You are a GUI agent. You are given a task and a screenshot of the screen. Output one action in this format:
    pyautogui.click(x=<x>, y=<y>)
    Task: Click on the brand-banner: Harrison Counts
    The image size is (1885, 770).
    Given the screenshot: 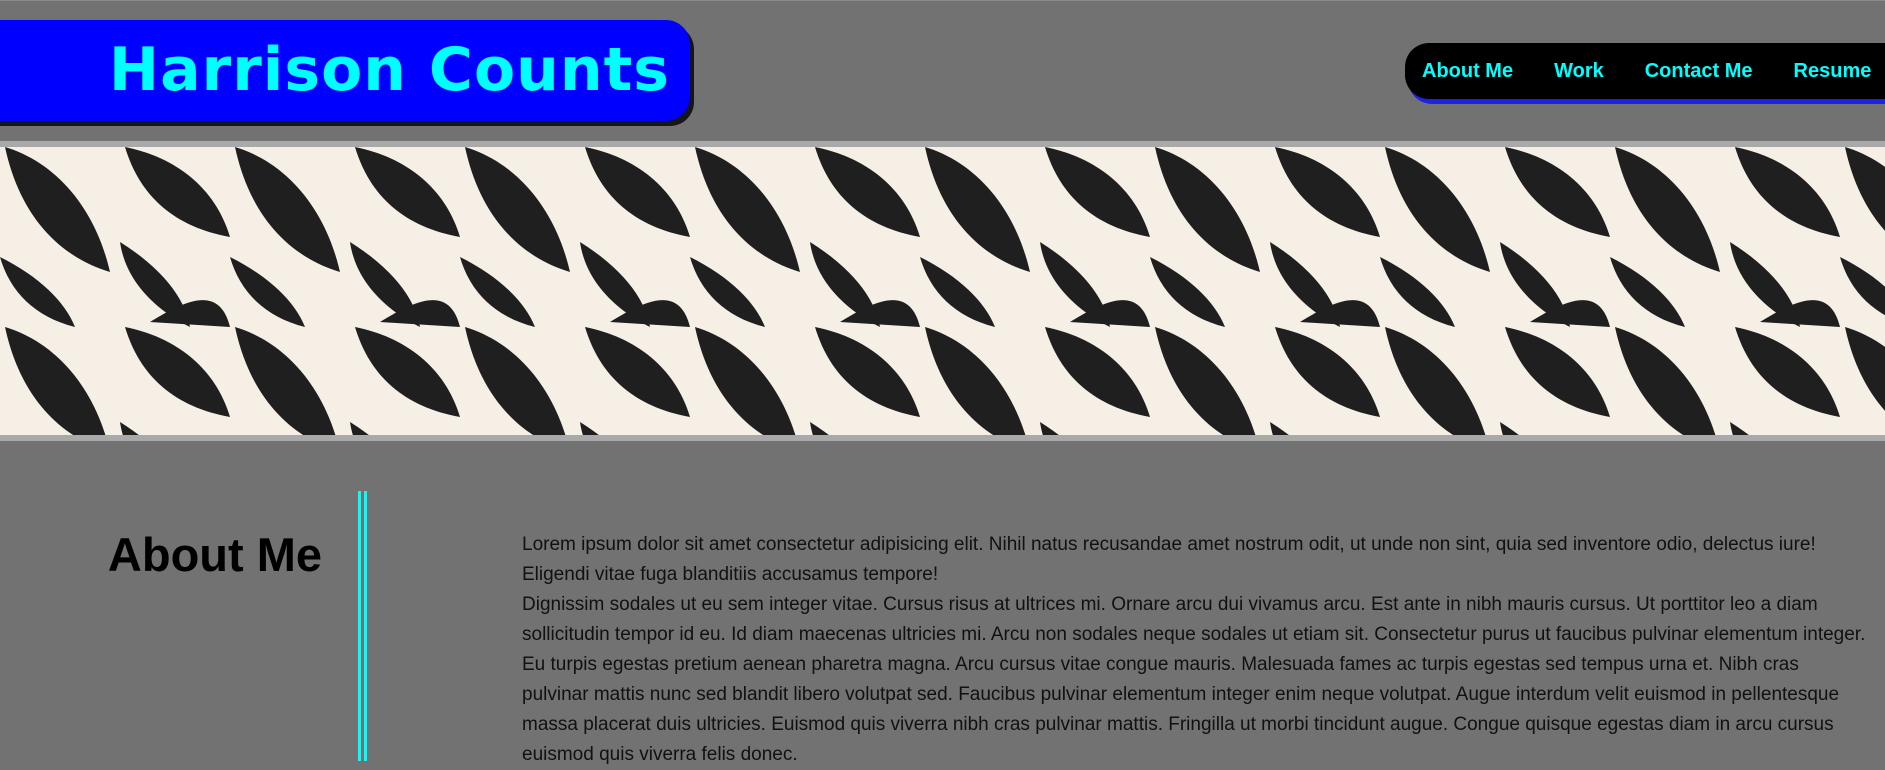 What is the action you would take?
    pyautogui.click(x=345, y=70)
    